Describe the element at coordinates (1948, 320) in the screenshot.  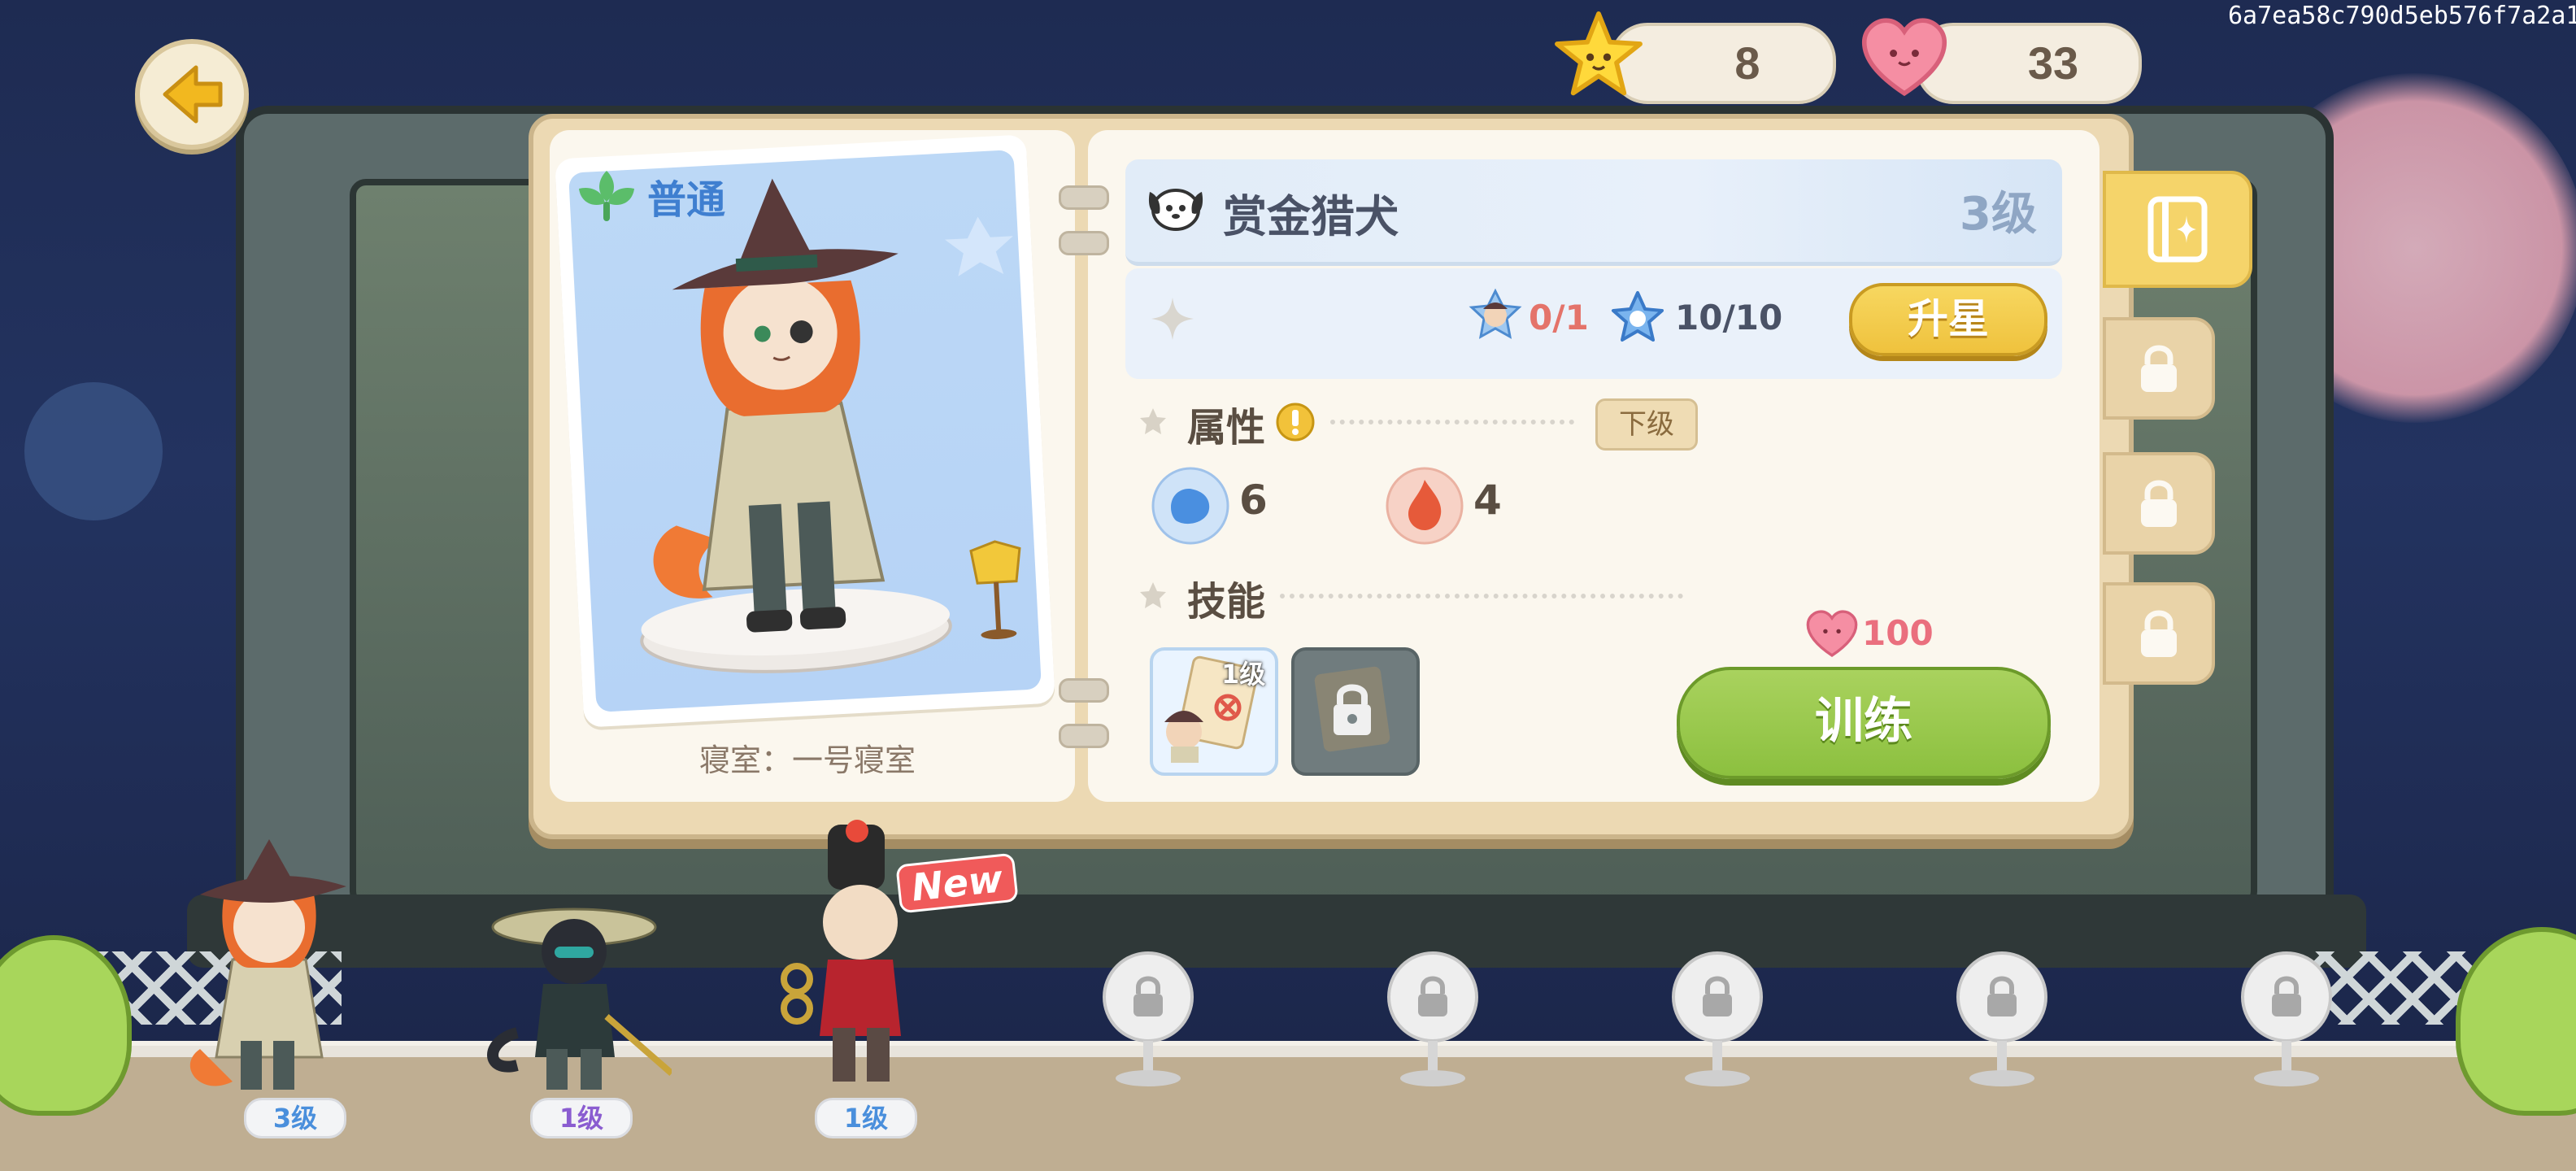
I see `upgrade-star-button: 升星` at that location.